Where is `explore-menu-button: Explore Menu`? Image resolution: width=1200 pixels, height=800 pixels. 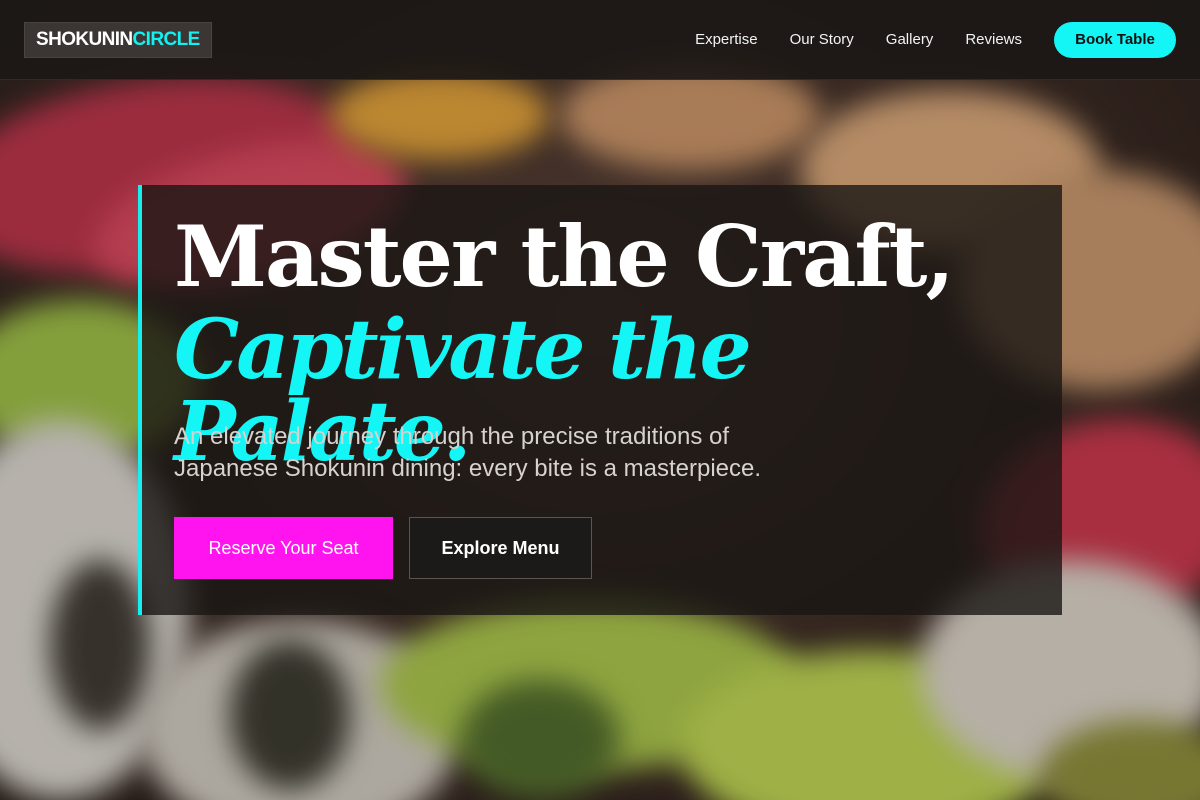 explore-menu-button: Explore Menu is located at coordinates (500, 548).